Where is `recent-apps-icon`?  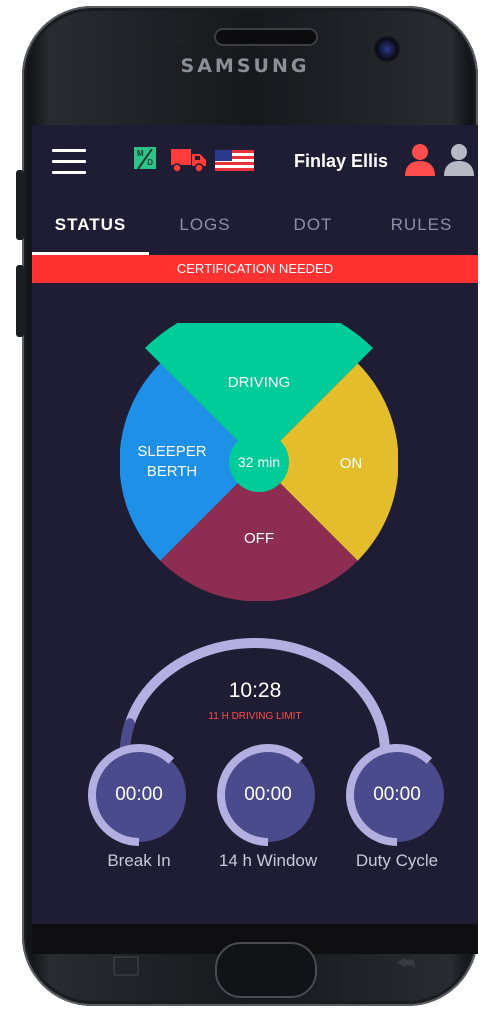 recent-apps-icon is located at coordinates (126, 966).